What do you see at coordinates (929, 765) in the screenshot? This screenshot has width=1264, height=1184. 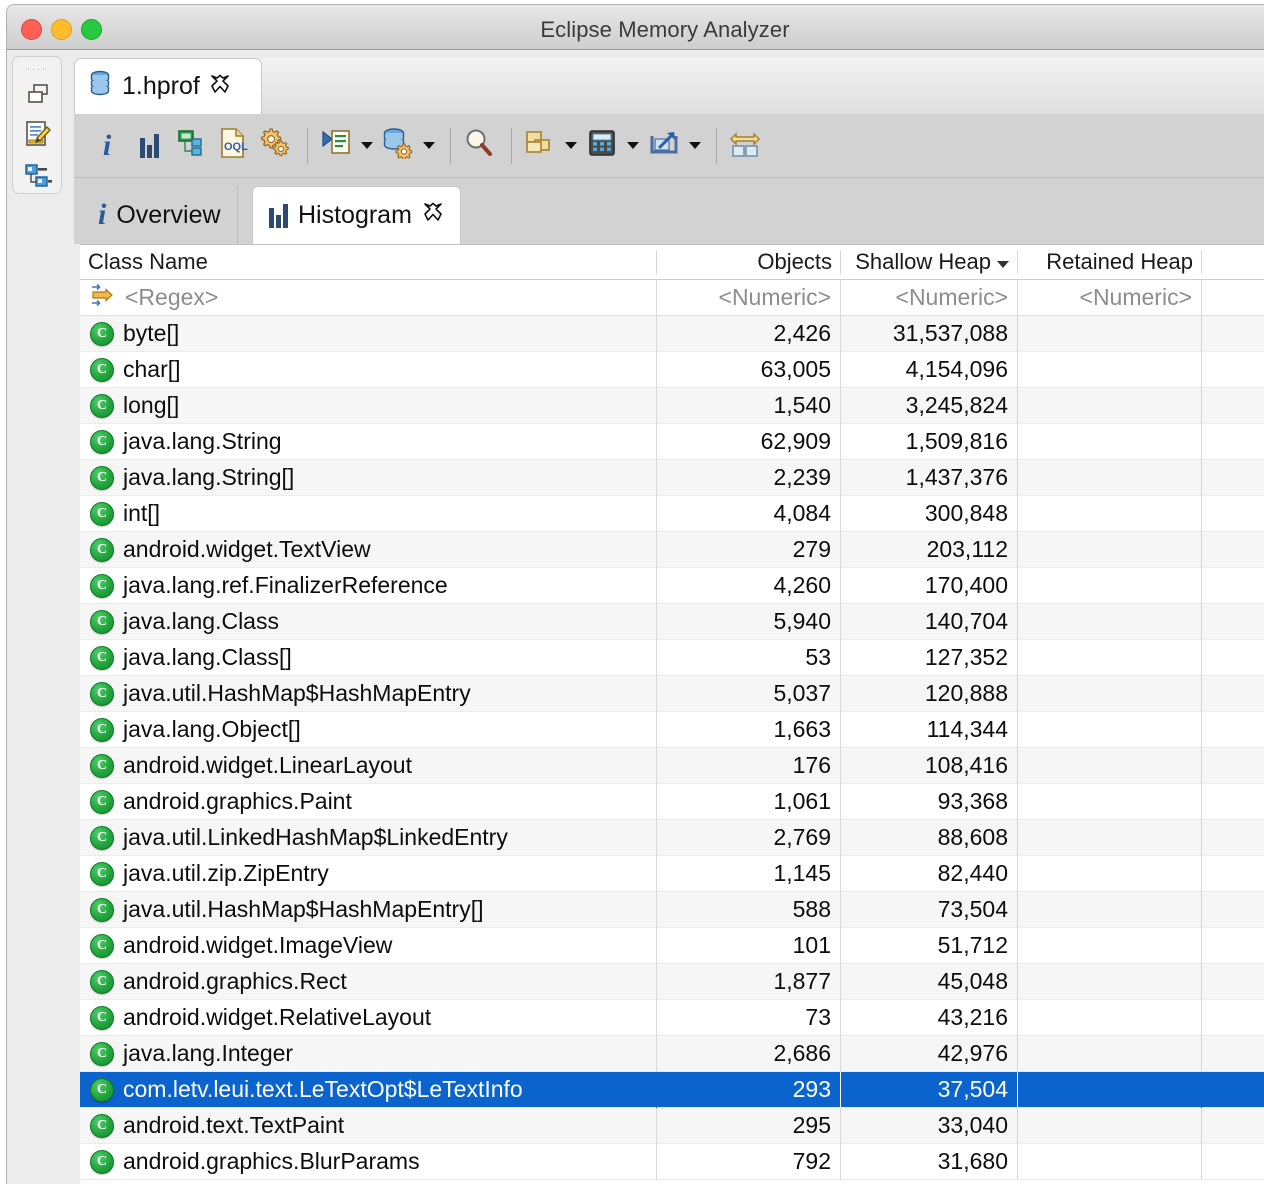 I see `cell-shallow-heap: 108,416` at bounding box center [929, 765].